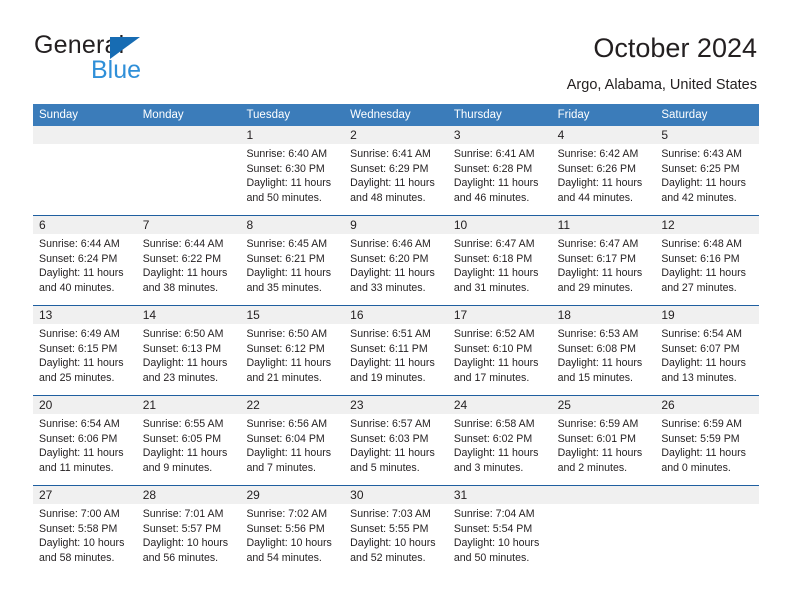 This screenshot has width=792, height=612. Describe the element at coordinates (699, 197) in the screenshot. I see `daylight-text-line2: and 42 minutes.` at that location.